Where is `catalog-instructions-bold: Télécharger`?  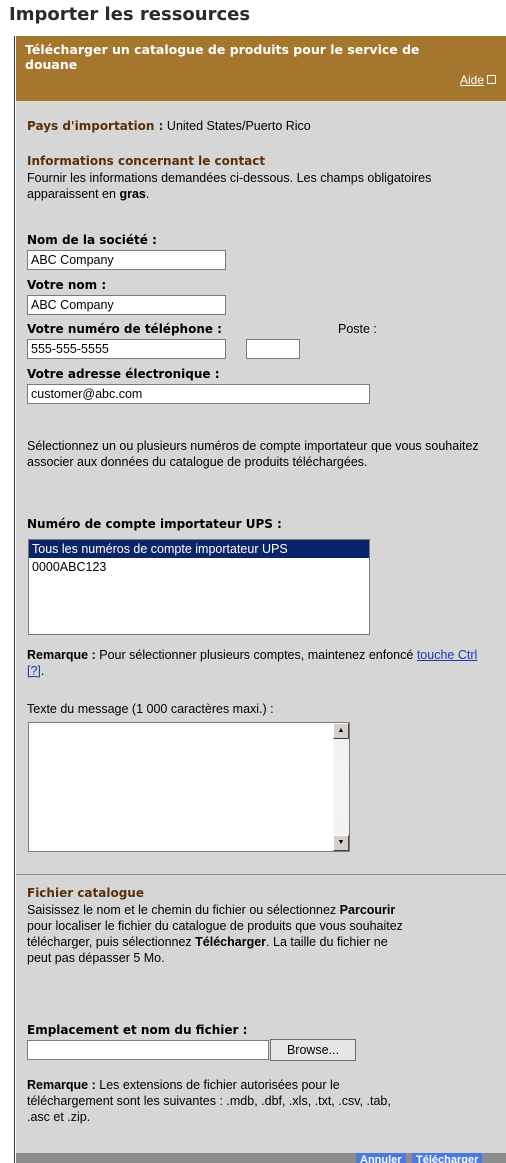
catalog-instructions-bold: Télécharger is located at coordinates (231, 942).